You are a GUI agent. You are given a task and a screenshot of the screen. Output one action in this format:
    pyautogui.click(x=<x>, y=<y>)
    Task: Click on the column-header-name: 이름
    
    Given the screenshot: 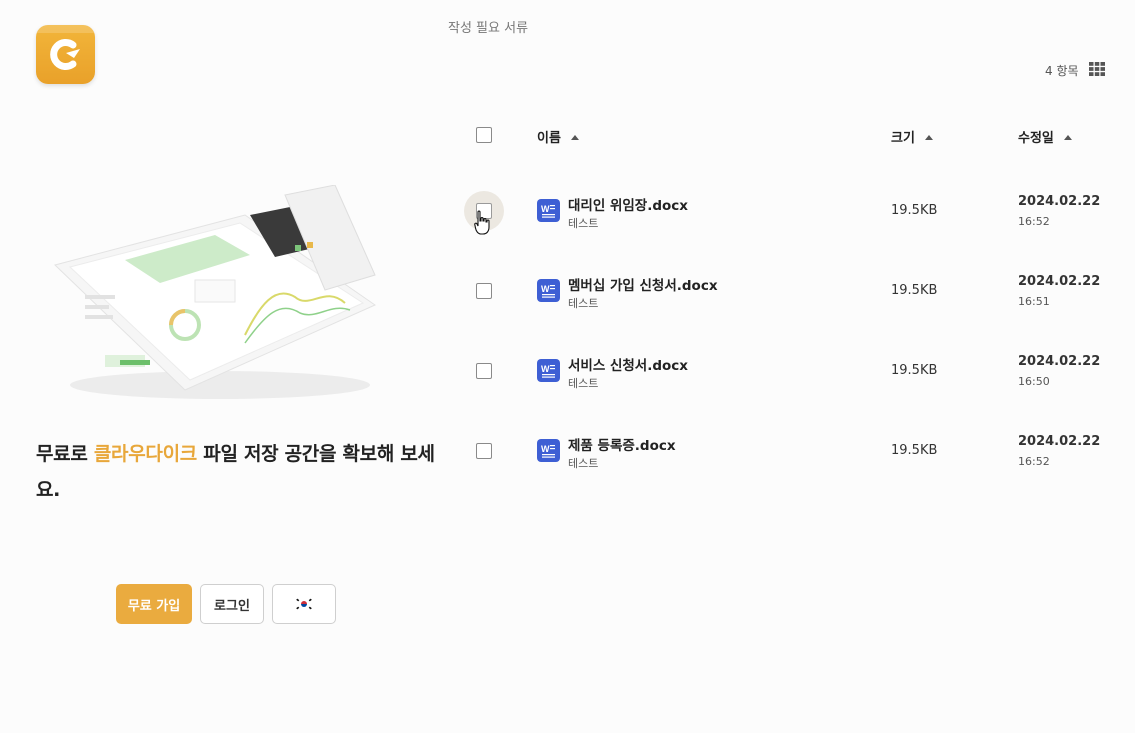 What is the action you would take?
    pyautogui.click(x=558, y=136)
    